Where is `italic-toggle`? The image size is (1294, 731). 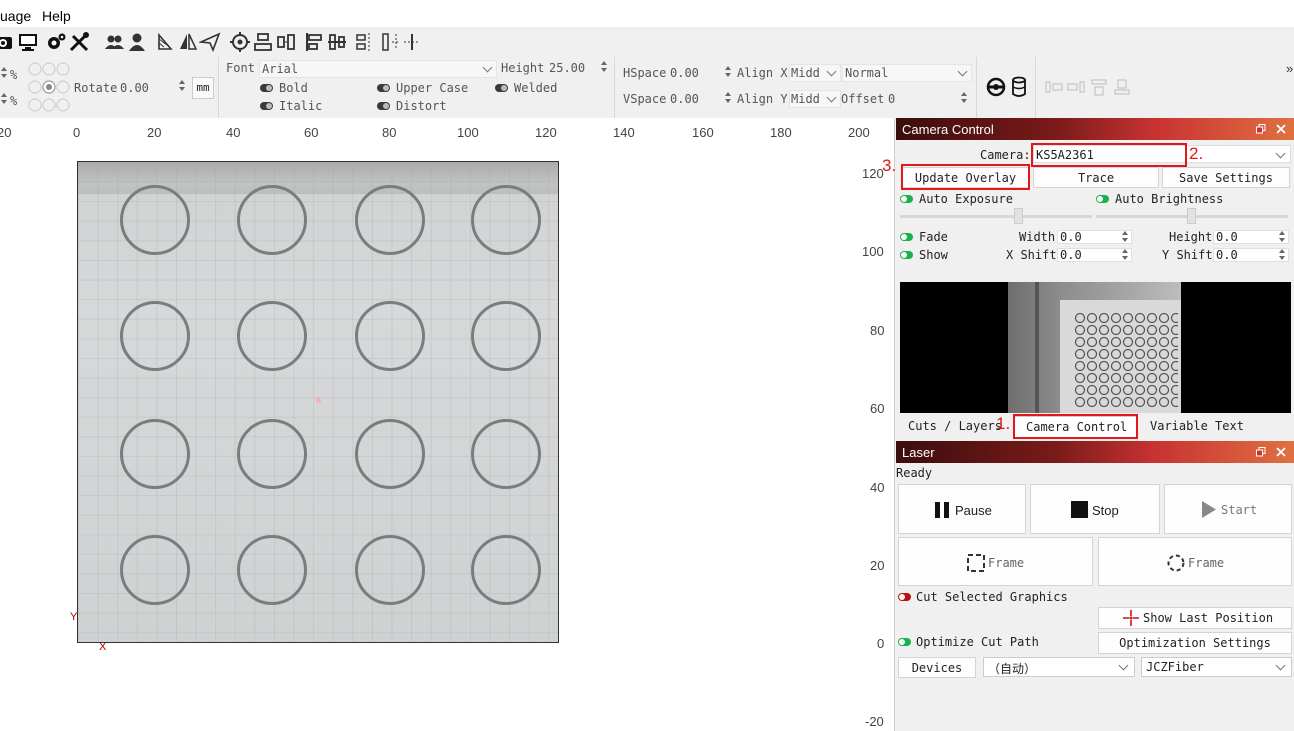 italic-toggle is located at coordinates (266, 106).